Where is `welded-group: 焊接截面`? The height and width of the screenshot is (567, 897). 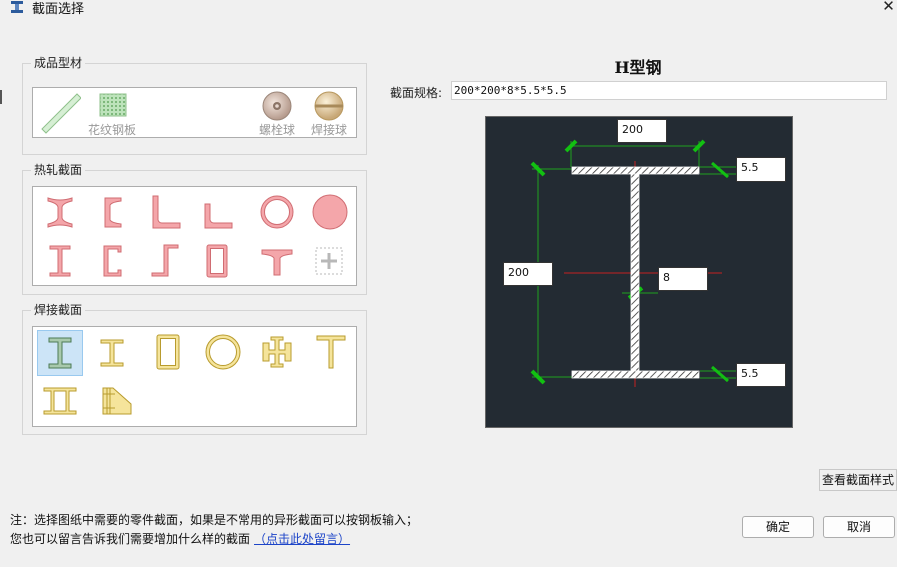 welded-group: 焊接截面 is located at coordinates (194, 369).